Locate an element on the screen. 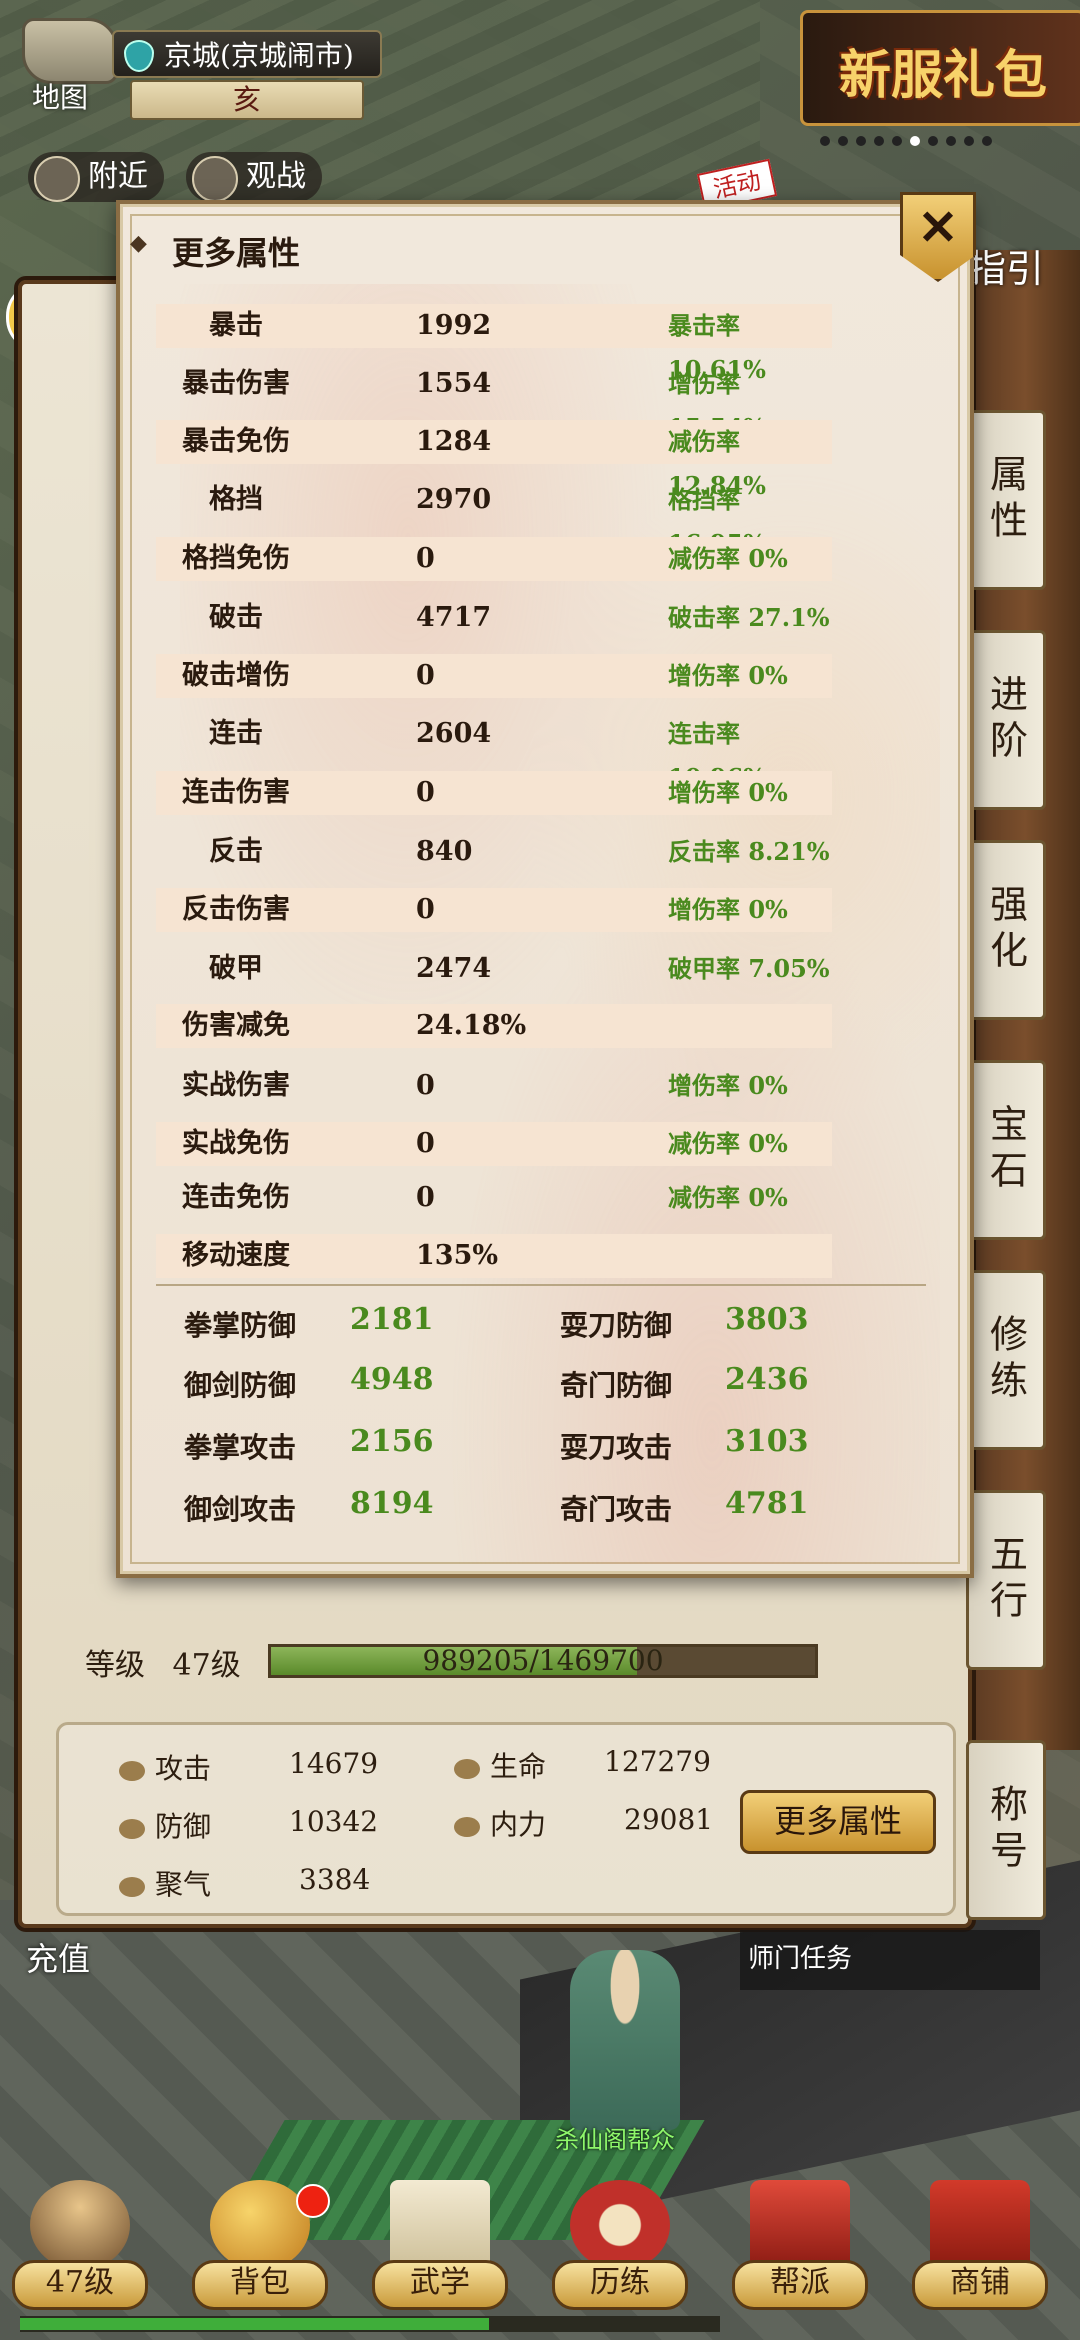  new-server-gift-banner: 新服礼包 is located at coordinates (940, 68).